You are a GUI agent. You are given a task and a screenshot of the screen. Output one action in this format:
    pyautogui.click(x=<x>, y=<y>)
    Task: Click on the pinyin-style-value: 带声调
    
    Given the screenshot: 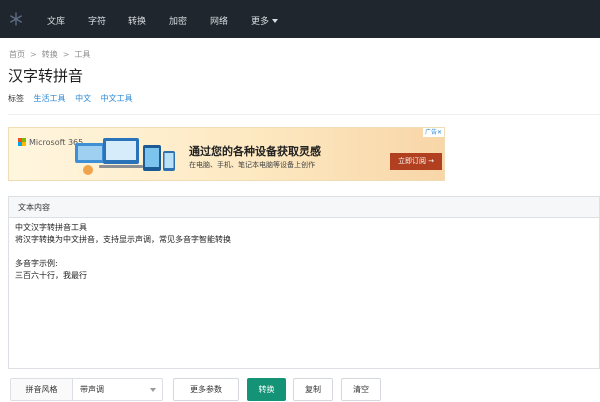 What is the action you would take?
    pyautogui.click(x=92, y=389)
    